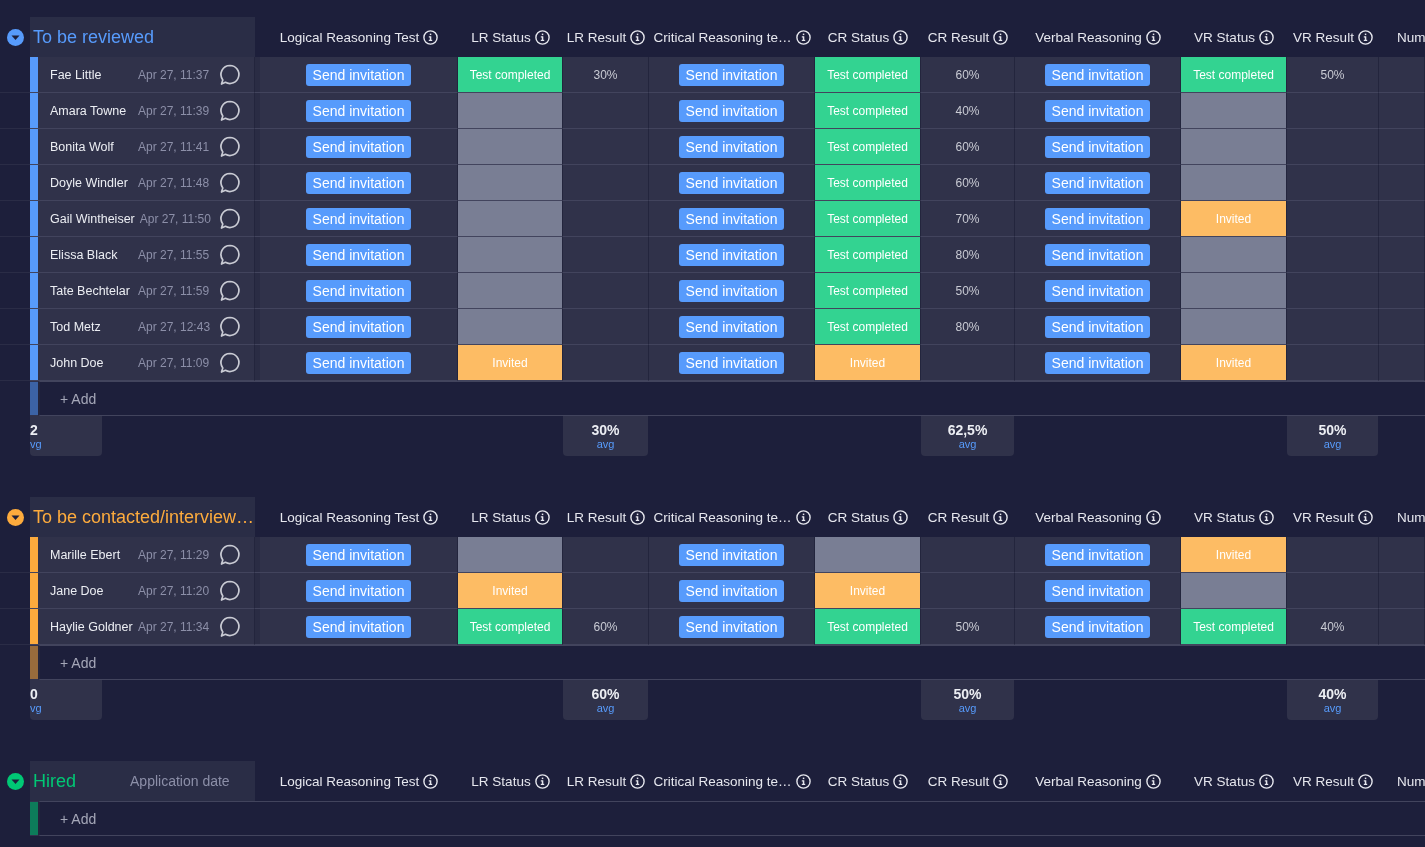 Image resolution: width=1425 pixels, height=847 pixels. Describe the element at coordinates (91, 254) in the screenshot. I see `item-name: Elissa Black` at that location.